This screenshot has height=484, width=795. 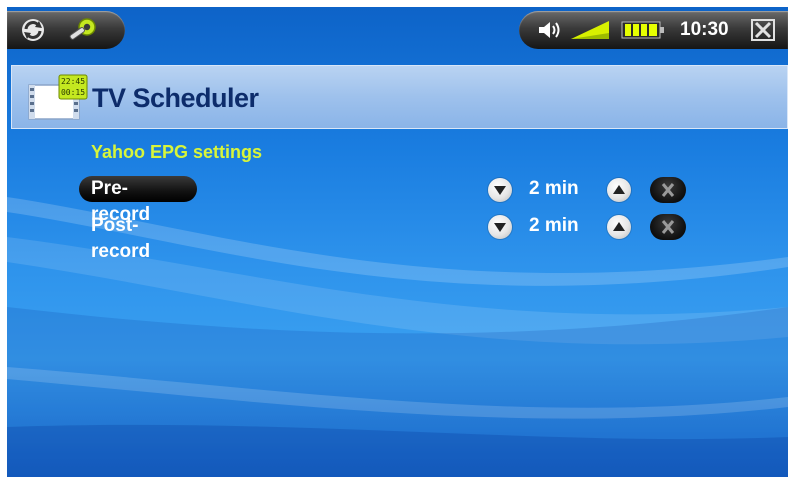 I want to click on post-record-value: 2 min, so click(x=554, y=225).